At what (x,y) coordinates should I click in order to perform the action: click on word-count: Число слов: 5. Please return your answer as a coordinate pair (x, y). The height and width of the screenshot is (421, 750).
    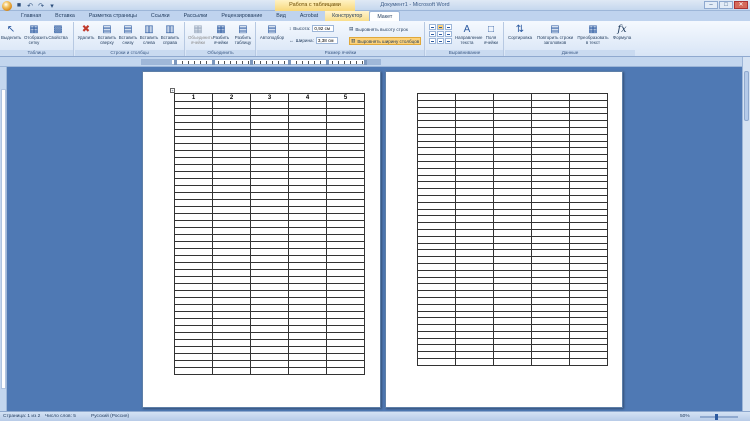
    Looking at the image, I should click on (60, 416).